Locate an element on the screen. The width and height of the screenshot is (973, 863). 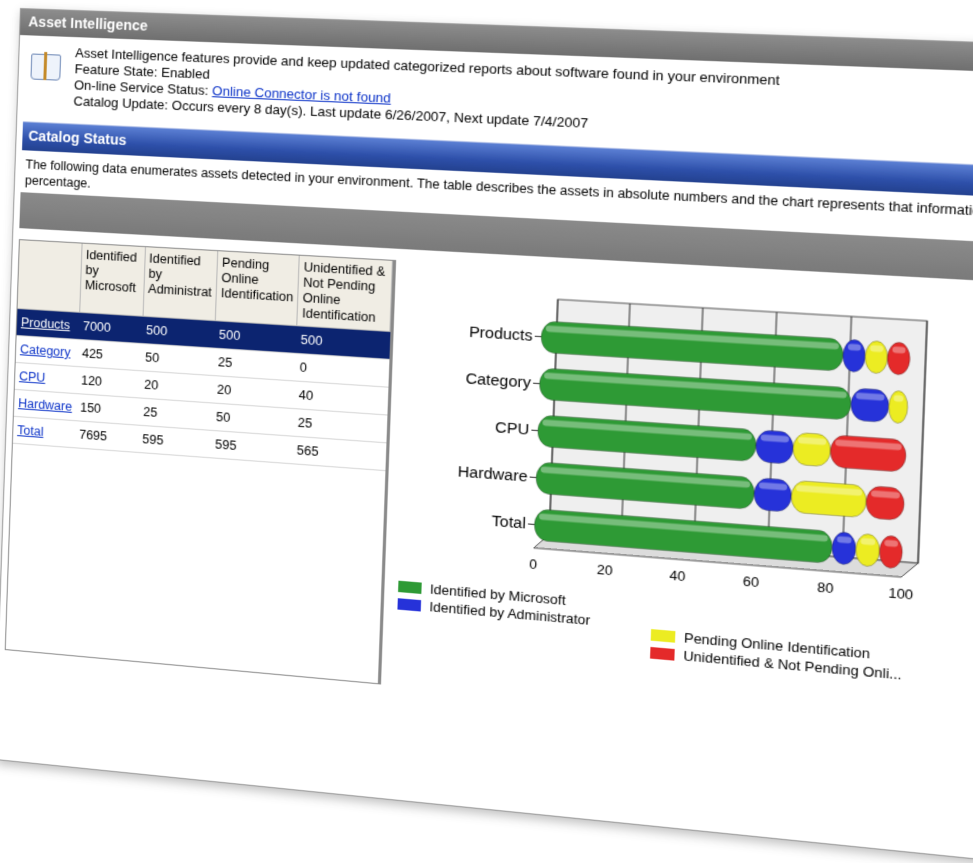
column-header: Identified by Administrat is located at coordinates (180, 284).